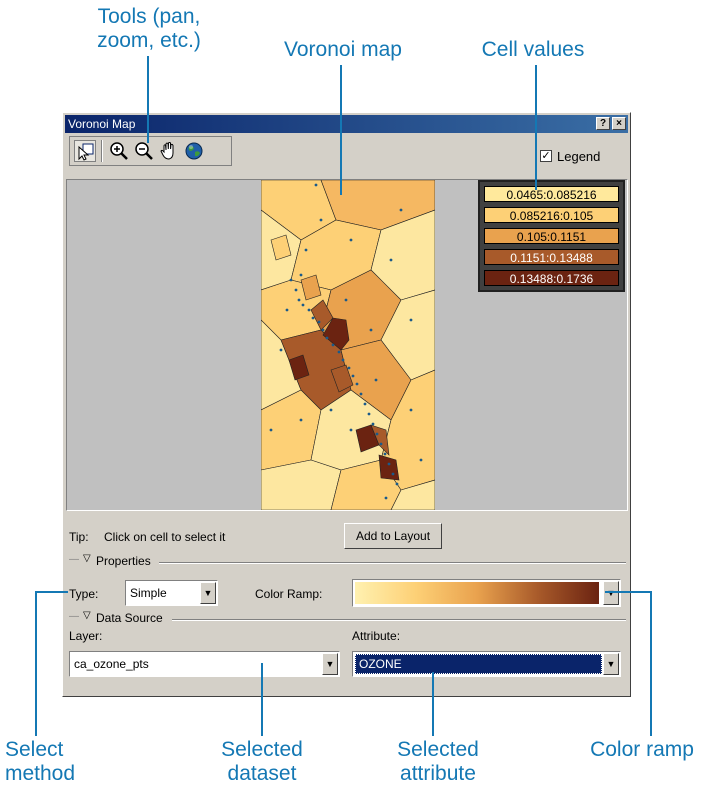 The image size is (708, 789). What do you see at coordinates (343, 49) in the screenshot?
I see `callout-voronoi-map: Voronoi map` at bounding box center [343, 49].